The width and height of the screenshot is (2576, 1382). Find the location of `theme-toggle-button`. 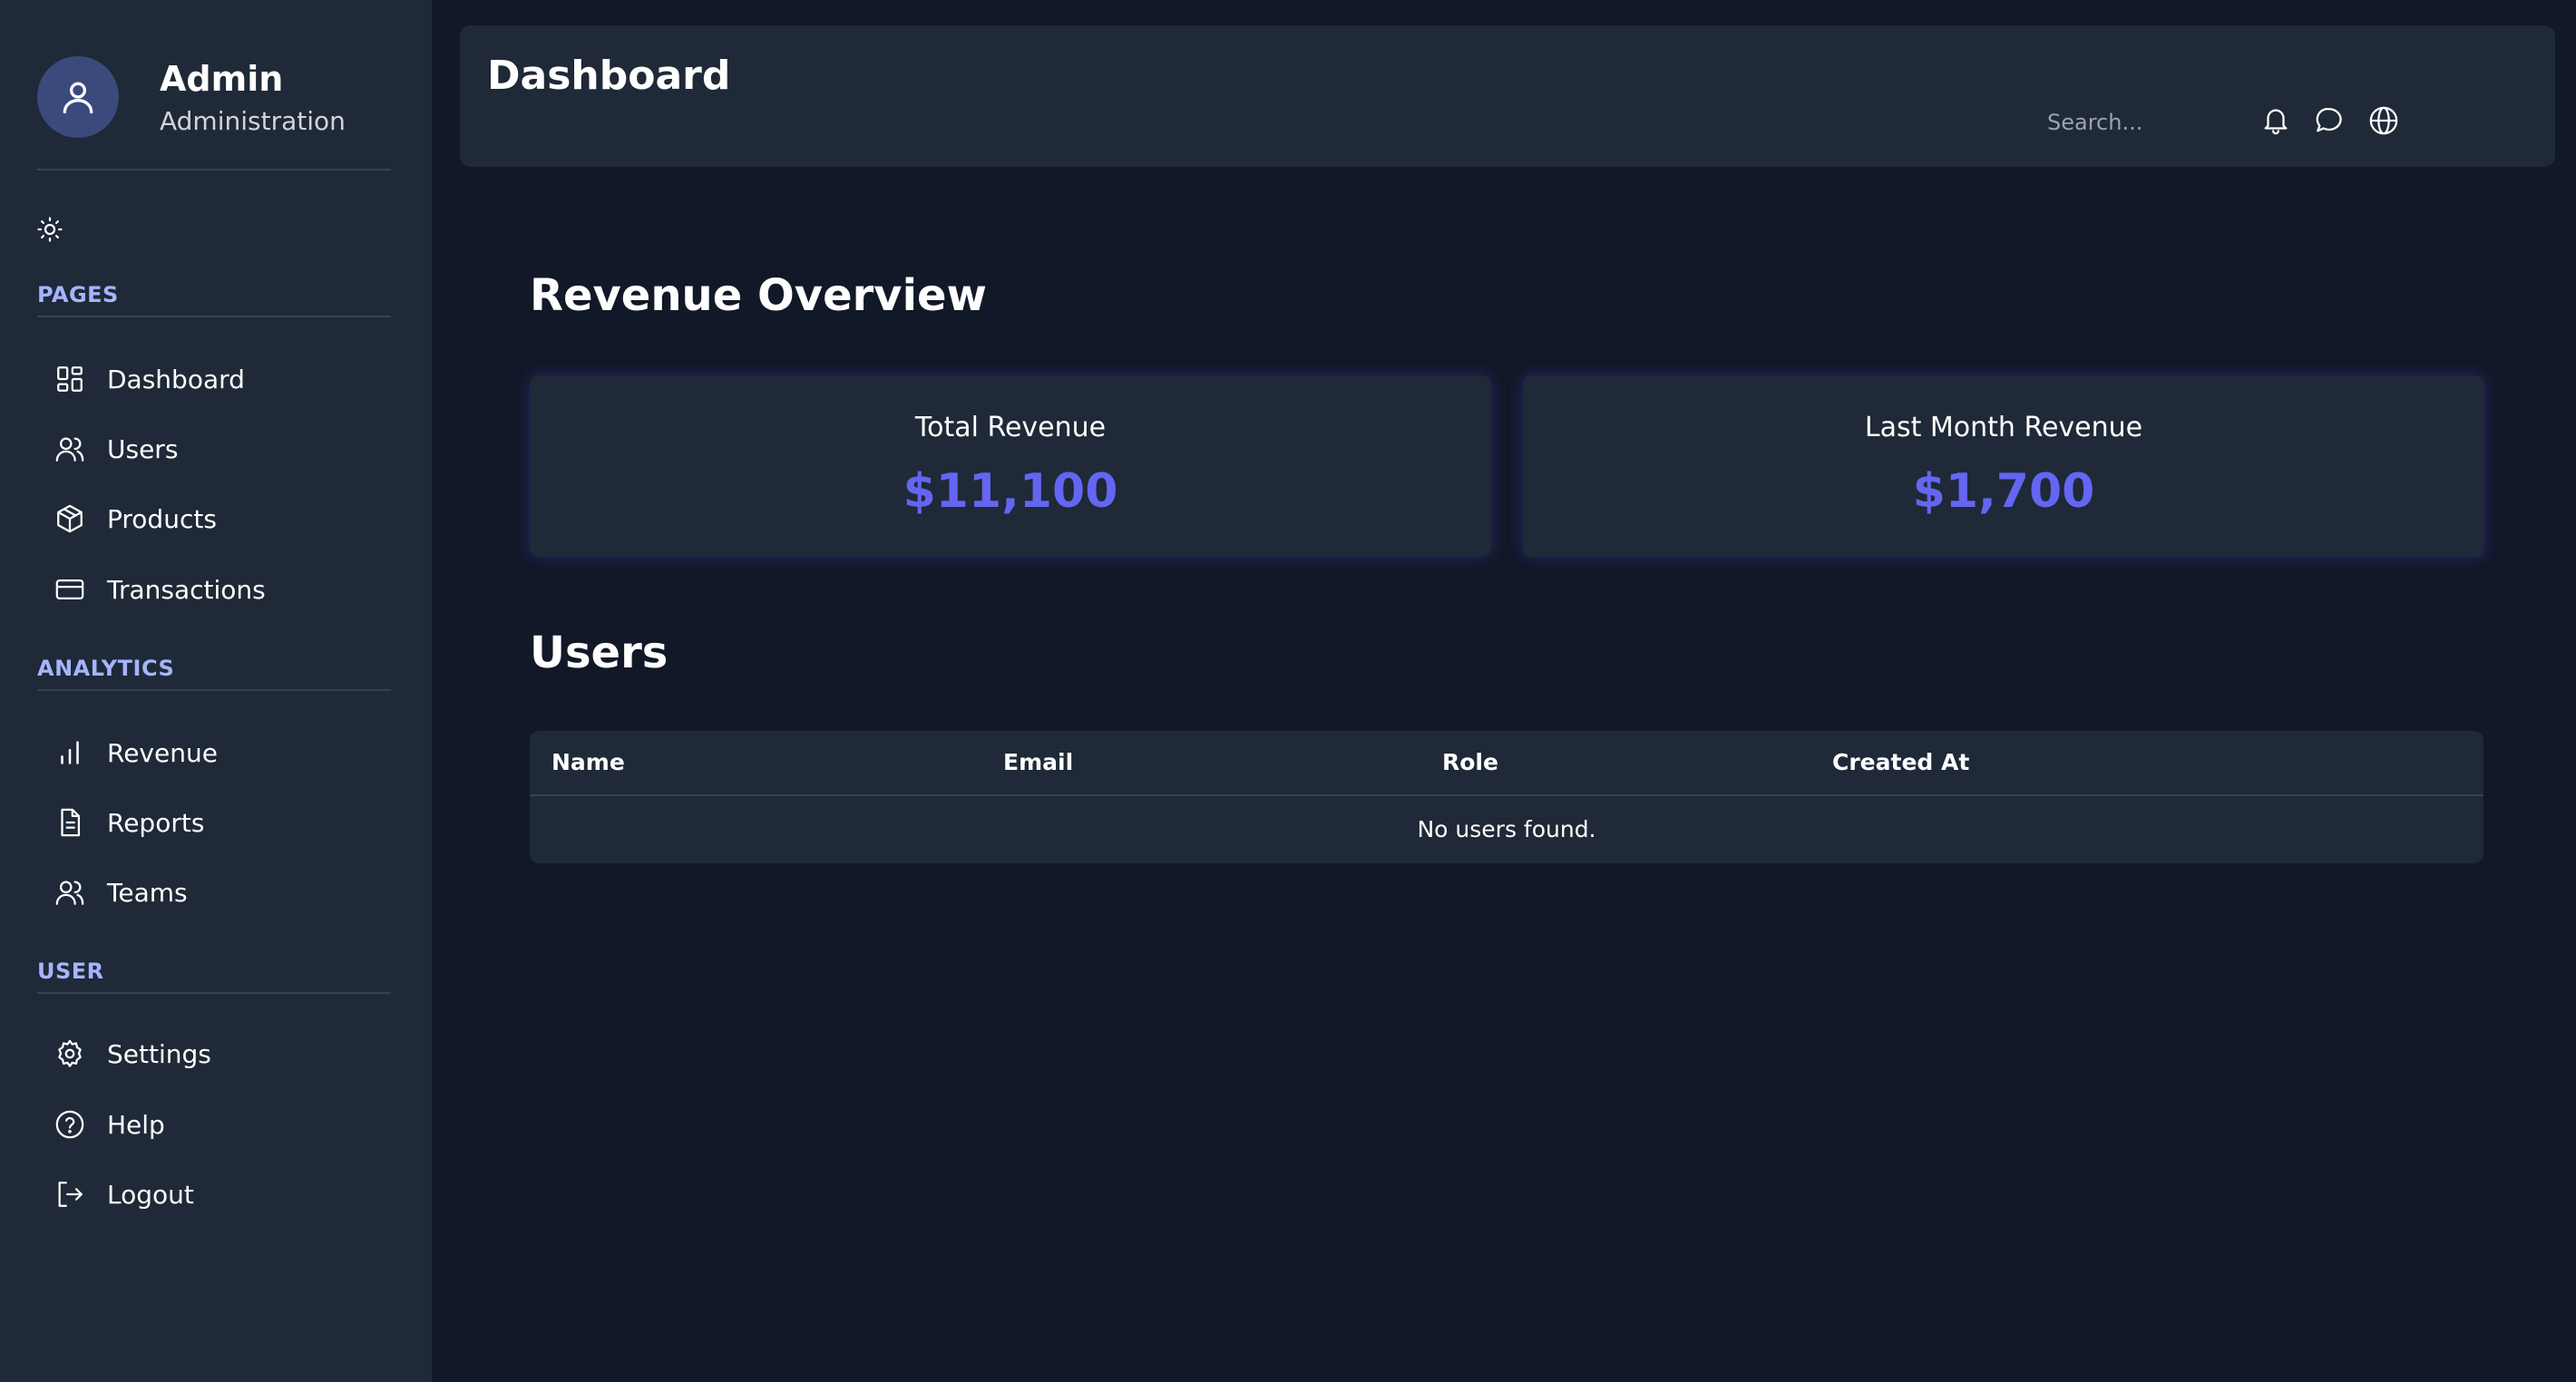

theme-toggle-button is located at coordinates (49, 229).